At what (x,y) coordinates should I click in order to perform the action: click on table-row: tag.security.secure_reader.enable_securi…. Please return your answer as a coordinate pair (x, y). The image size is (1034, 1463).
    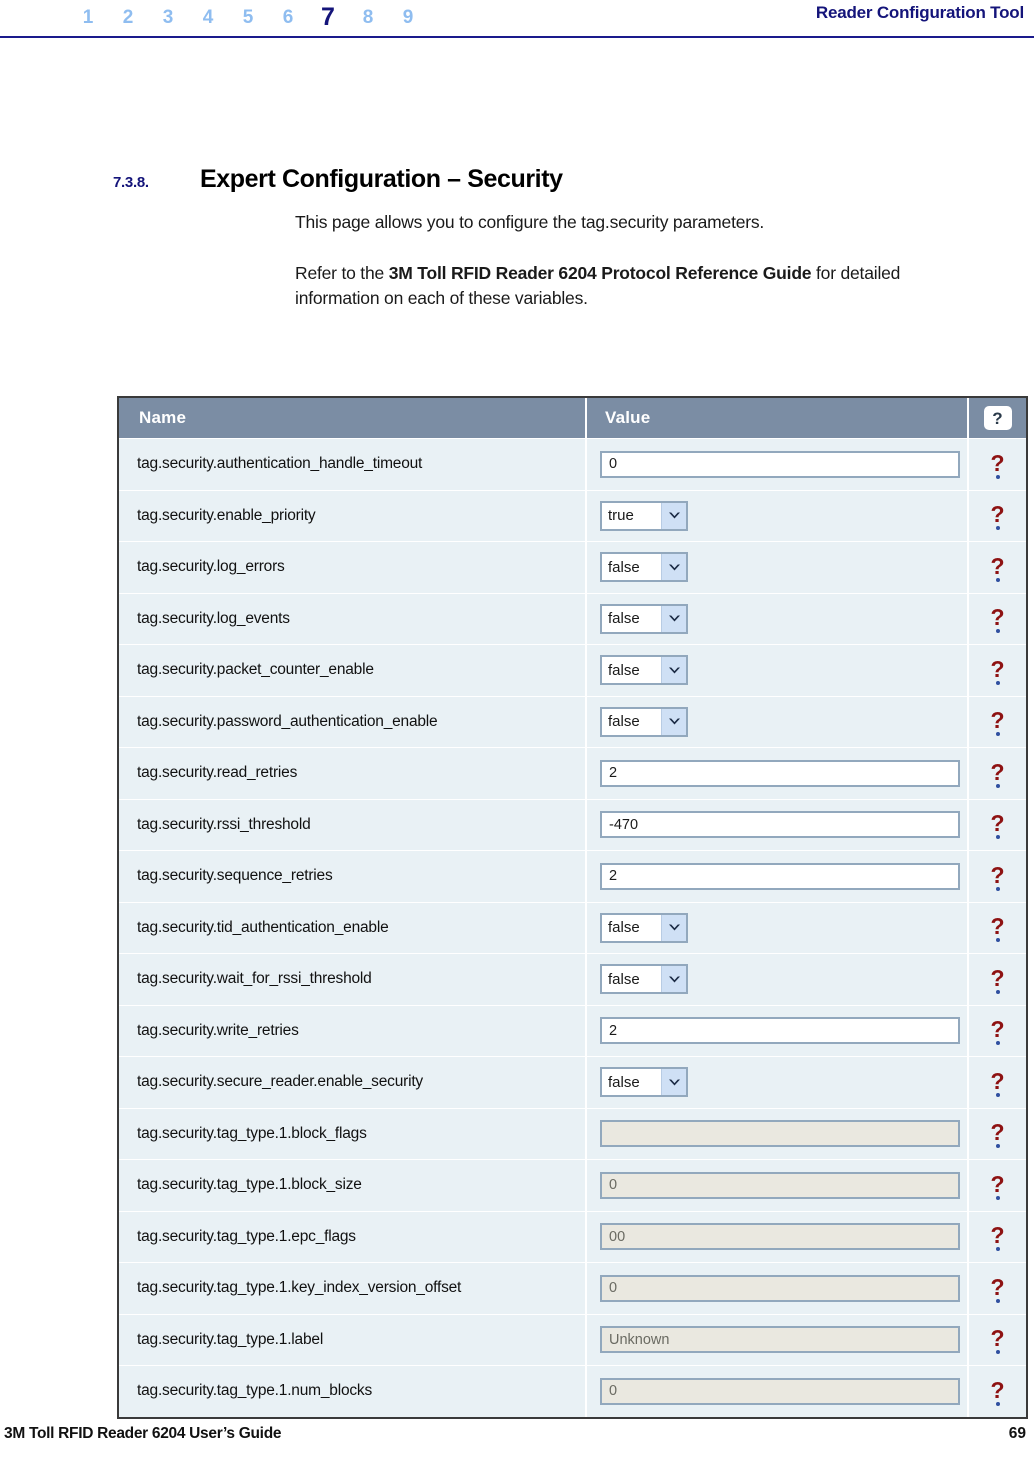
    Looking at the image, I should click on (572, 1082).